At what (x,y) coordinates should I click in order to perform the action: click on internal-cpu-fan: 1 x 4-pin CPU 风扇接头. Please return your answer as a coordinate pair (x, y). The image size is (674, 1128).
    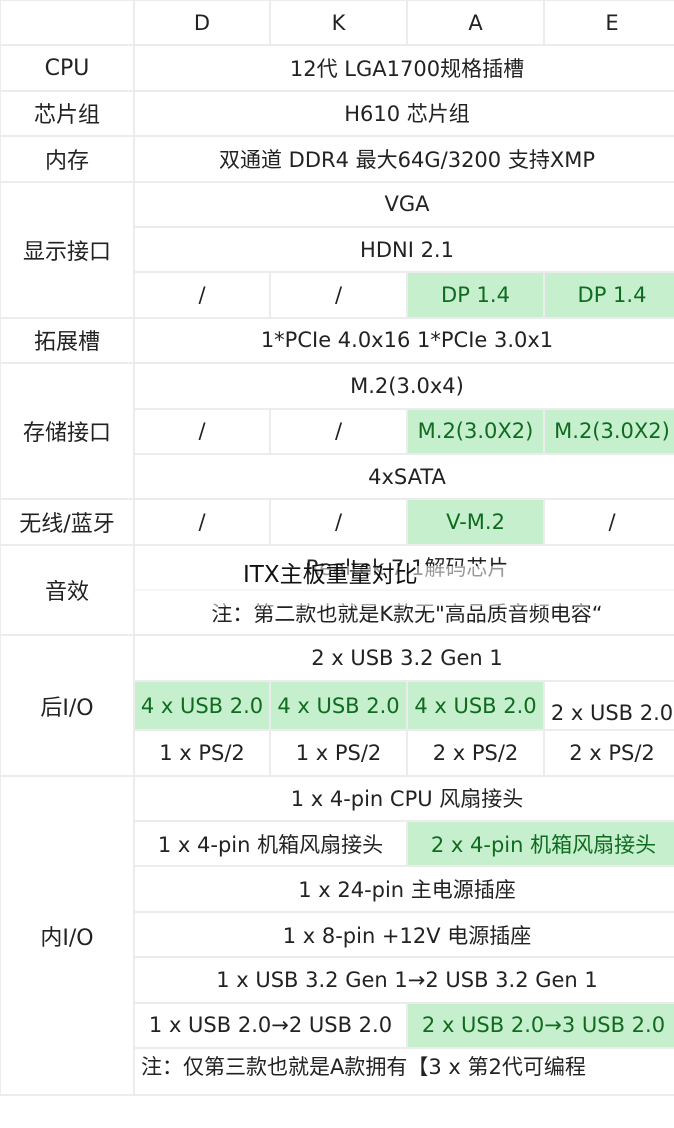
    Looking at the image, I should click on (403, 798).